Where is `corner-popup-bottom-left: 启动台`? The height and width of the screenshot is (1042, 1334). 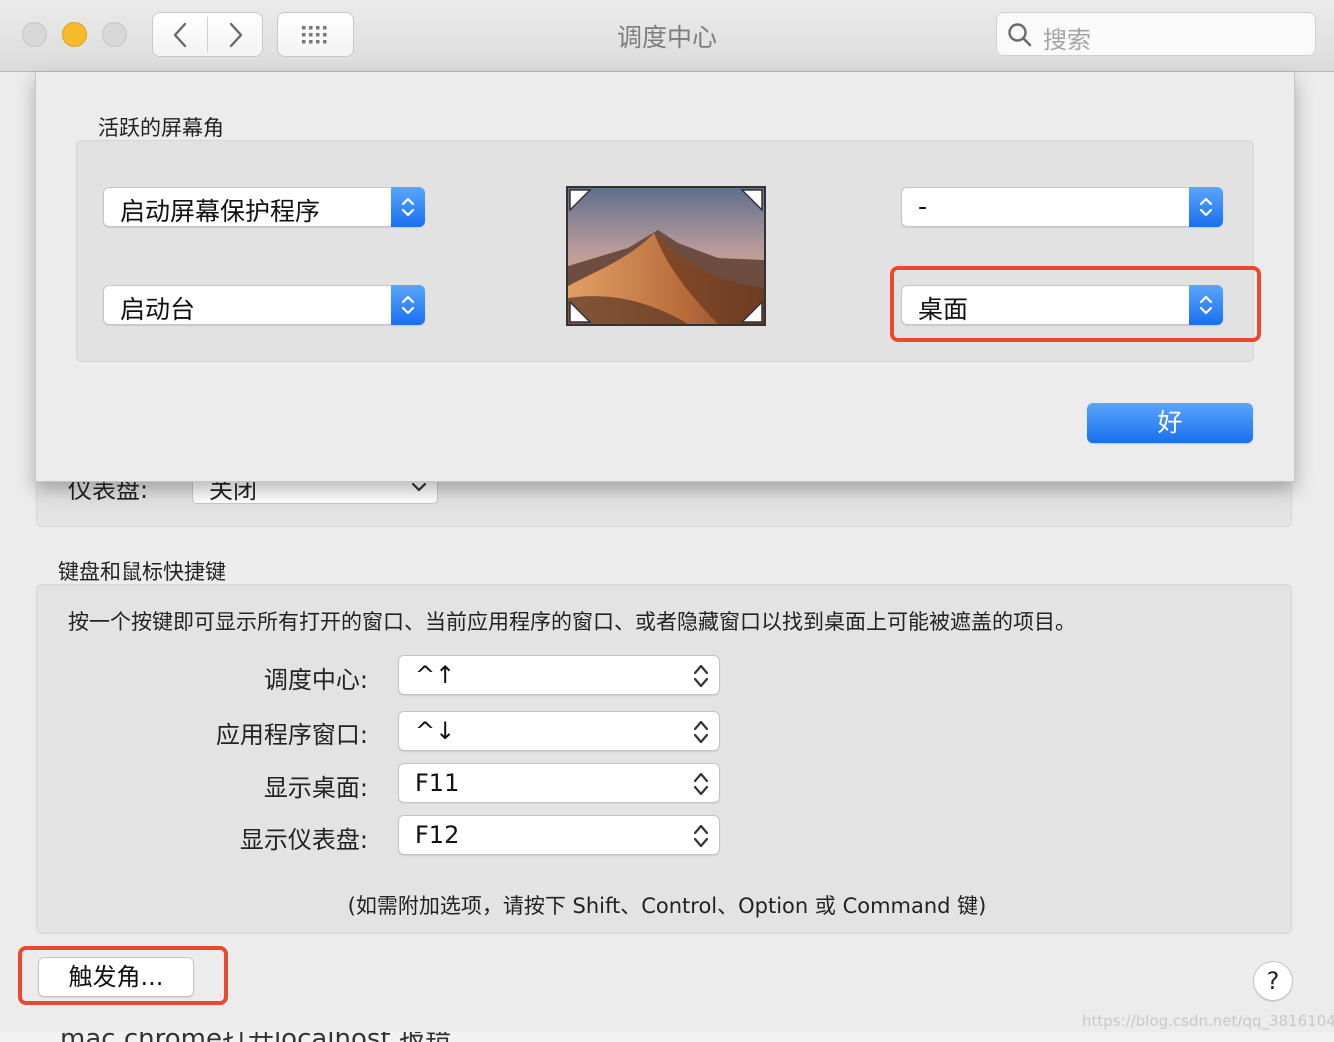 corner-popup-bottom-left: 启动台 is located at coordinates (264, 305).